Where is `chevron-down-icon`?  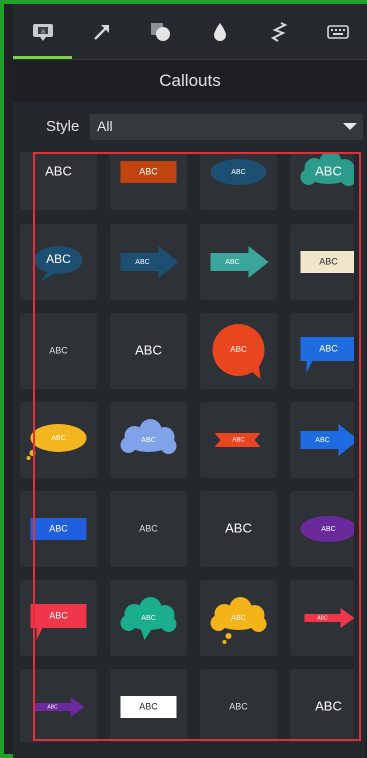
chevron-down-icon is located at coordinates (350, 126).